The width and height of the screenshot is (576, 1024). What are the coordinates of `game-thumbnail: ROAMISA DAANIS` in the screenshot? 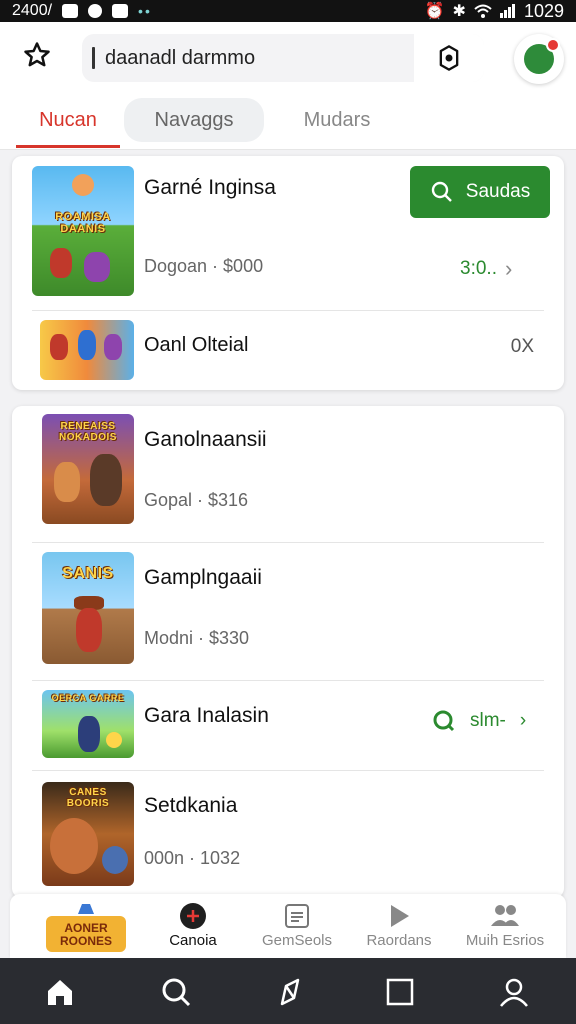 It's located at (83, 231).